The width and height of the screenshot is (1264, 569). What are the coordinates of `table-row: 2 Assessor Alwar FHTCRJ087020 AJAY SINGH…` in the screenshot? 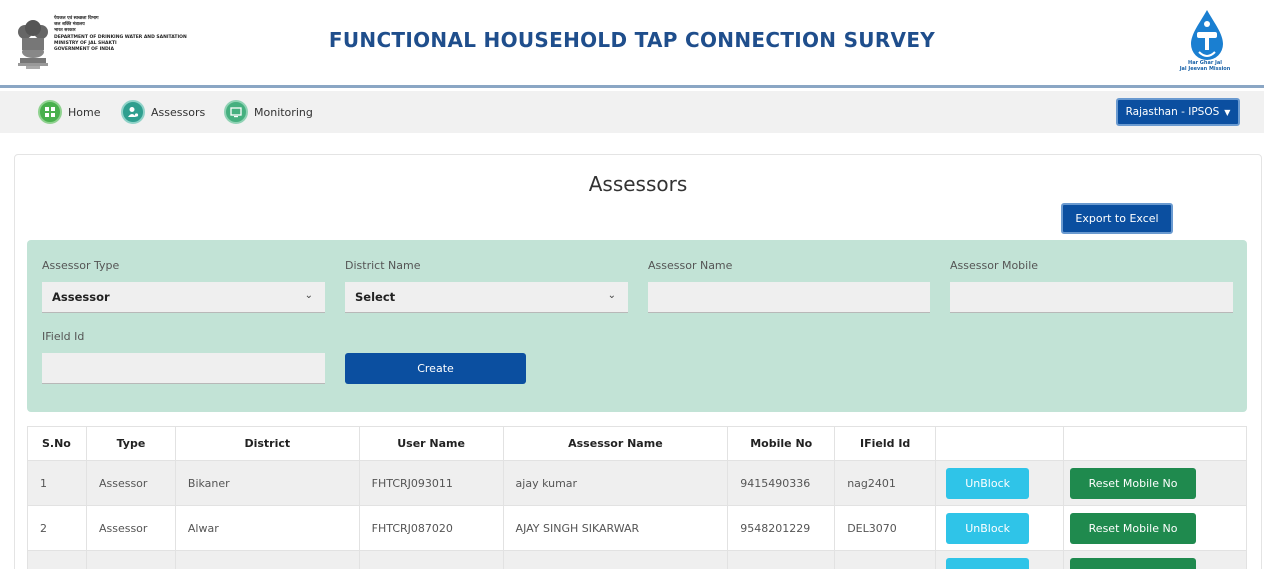 It's located at (637, 528).